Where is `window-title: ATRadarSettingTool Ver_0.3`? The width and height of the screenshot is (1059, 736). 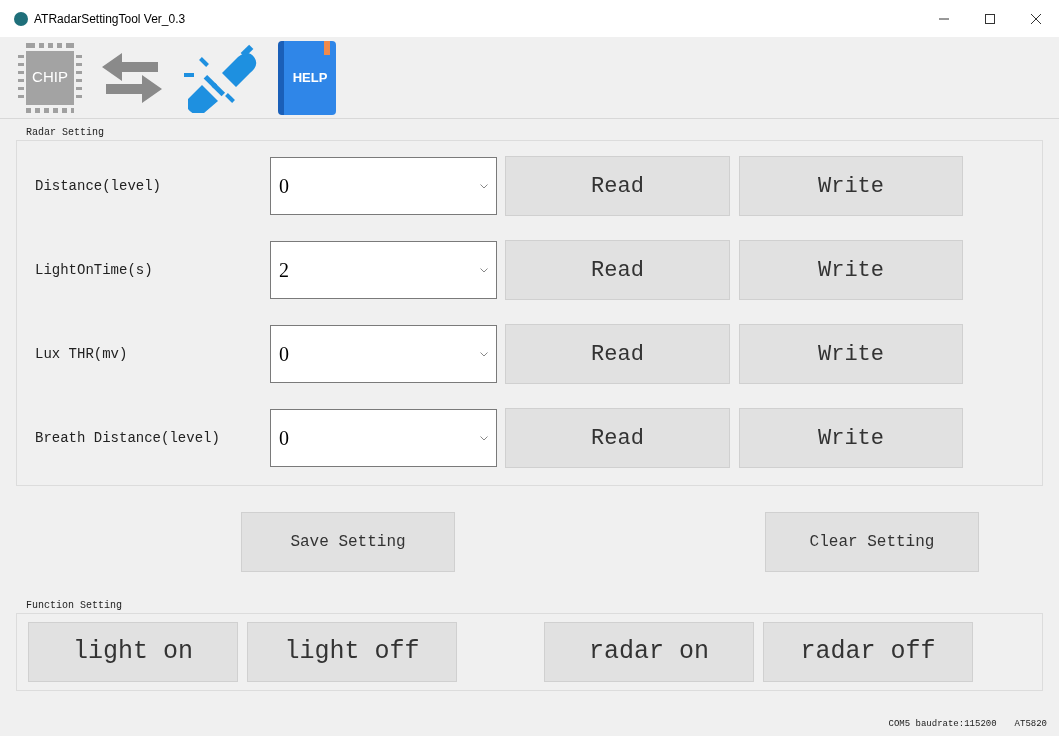 window-title: ATRadarSettingTool Ver_0.3 is located at coordinates (110, 19).